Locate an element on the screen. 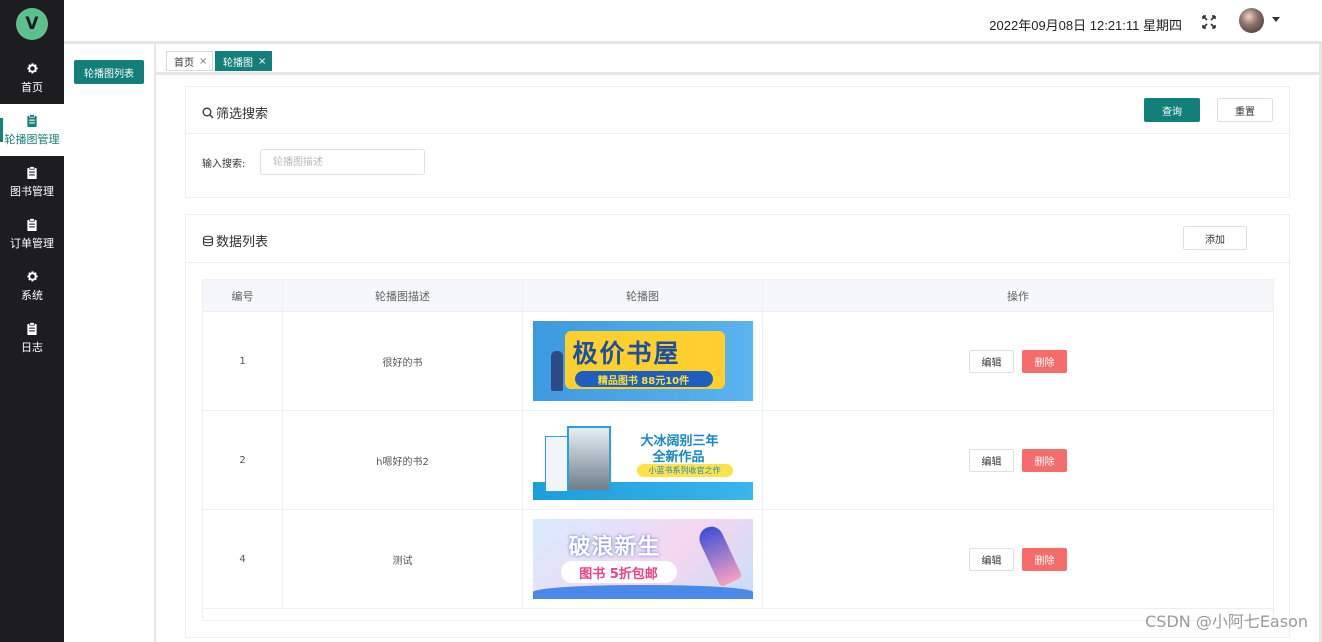  tab-carousel: 轮播图 × is located at coordinates (244, 61).